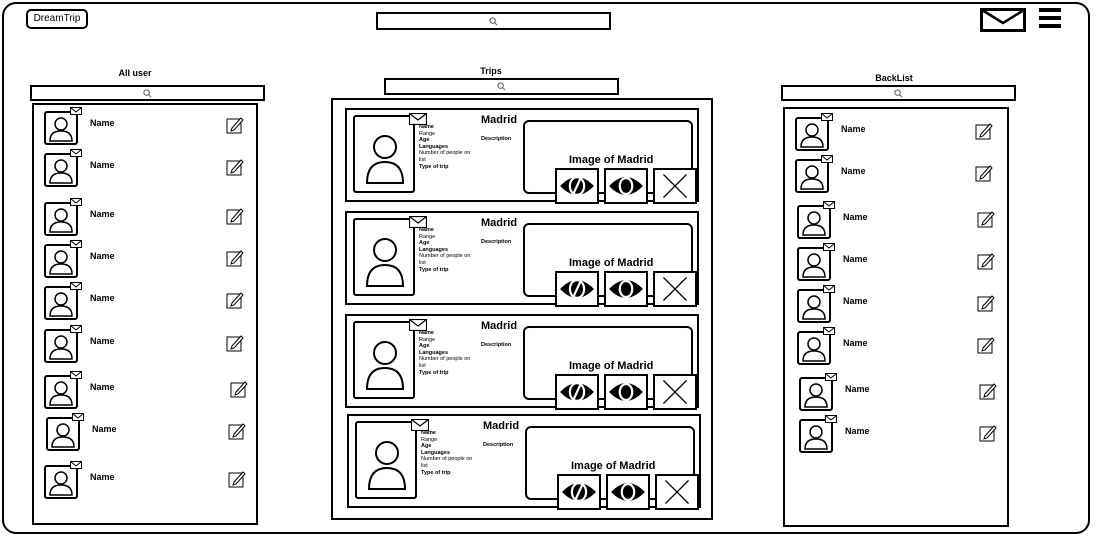  I want to click on trip-type: Type of trip, so click(436, 472).